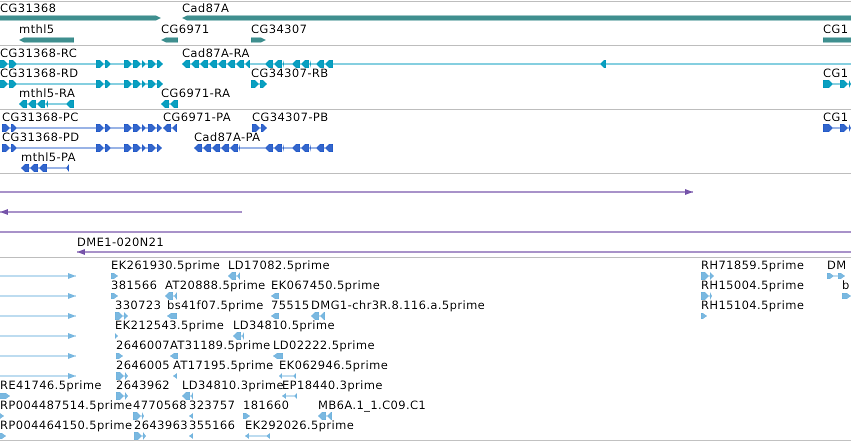 This screenshot has height=441, width=851. I want to click on feature-label: AT20888.5prime, so click(215, 285).